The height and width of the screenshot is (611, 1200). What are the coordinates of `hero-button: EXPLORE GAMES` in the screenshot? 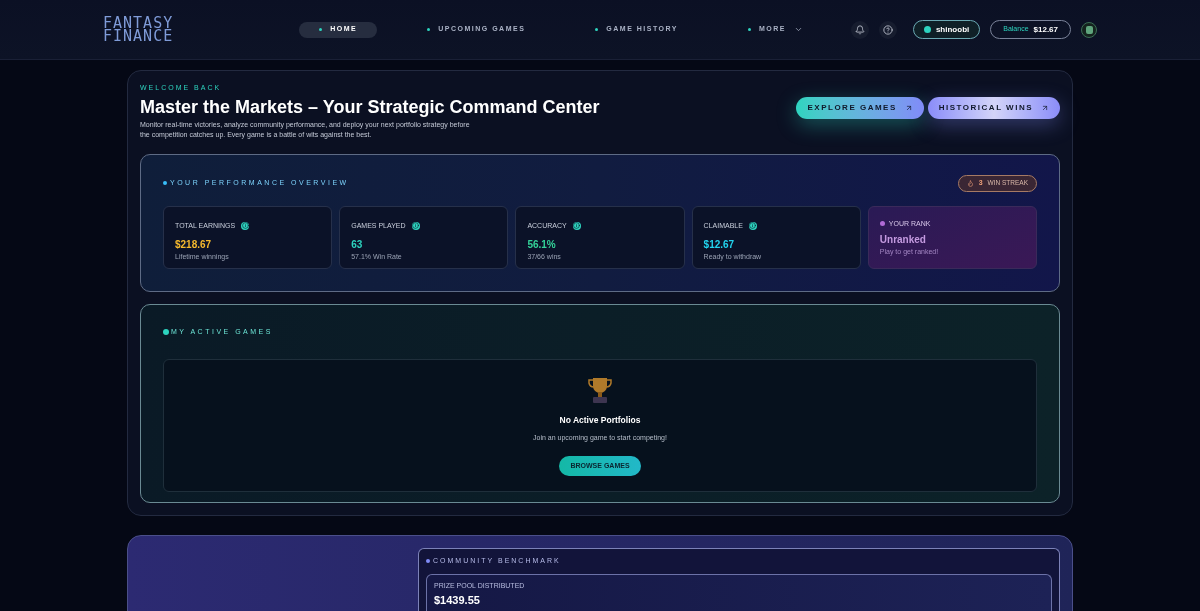 It's located at (860, 108).